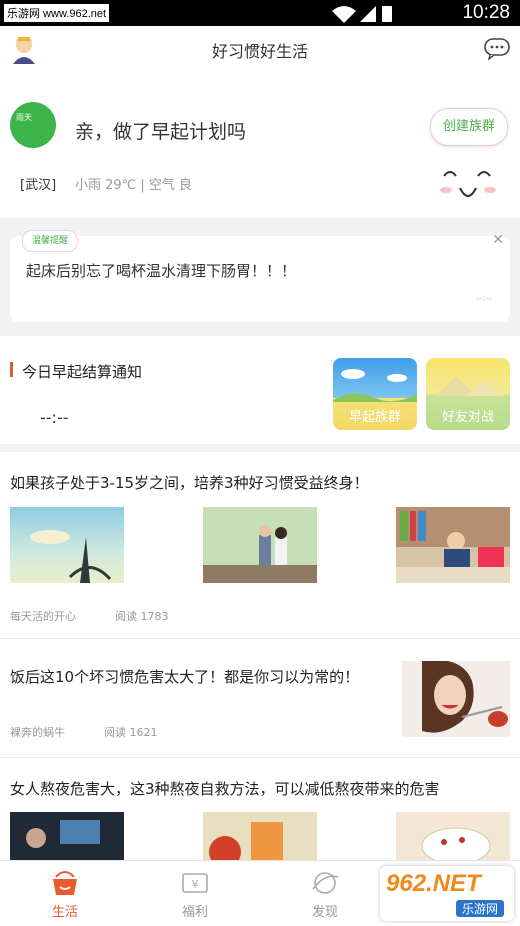  I want to click on article-author: 每天活的开心, so click(43, 616).